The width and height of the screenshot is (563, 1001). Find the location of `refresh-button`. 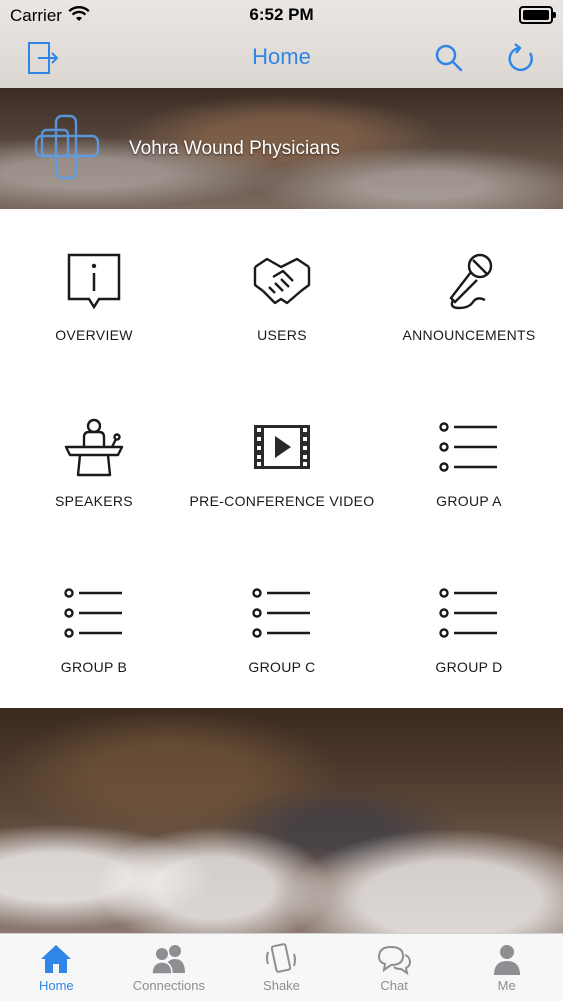

refresh-button is located at coordinates (521, 58).